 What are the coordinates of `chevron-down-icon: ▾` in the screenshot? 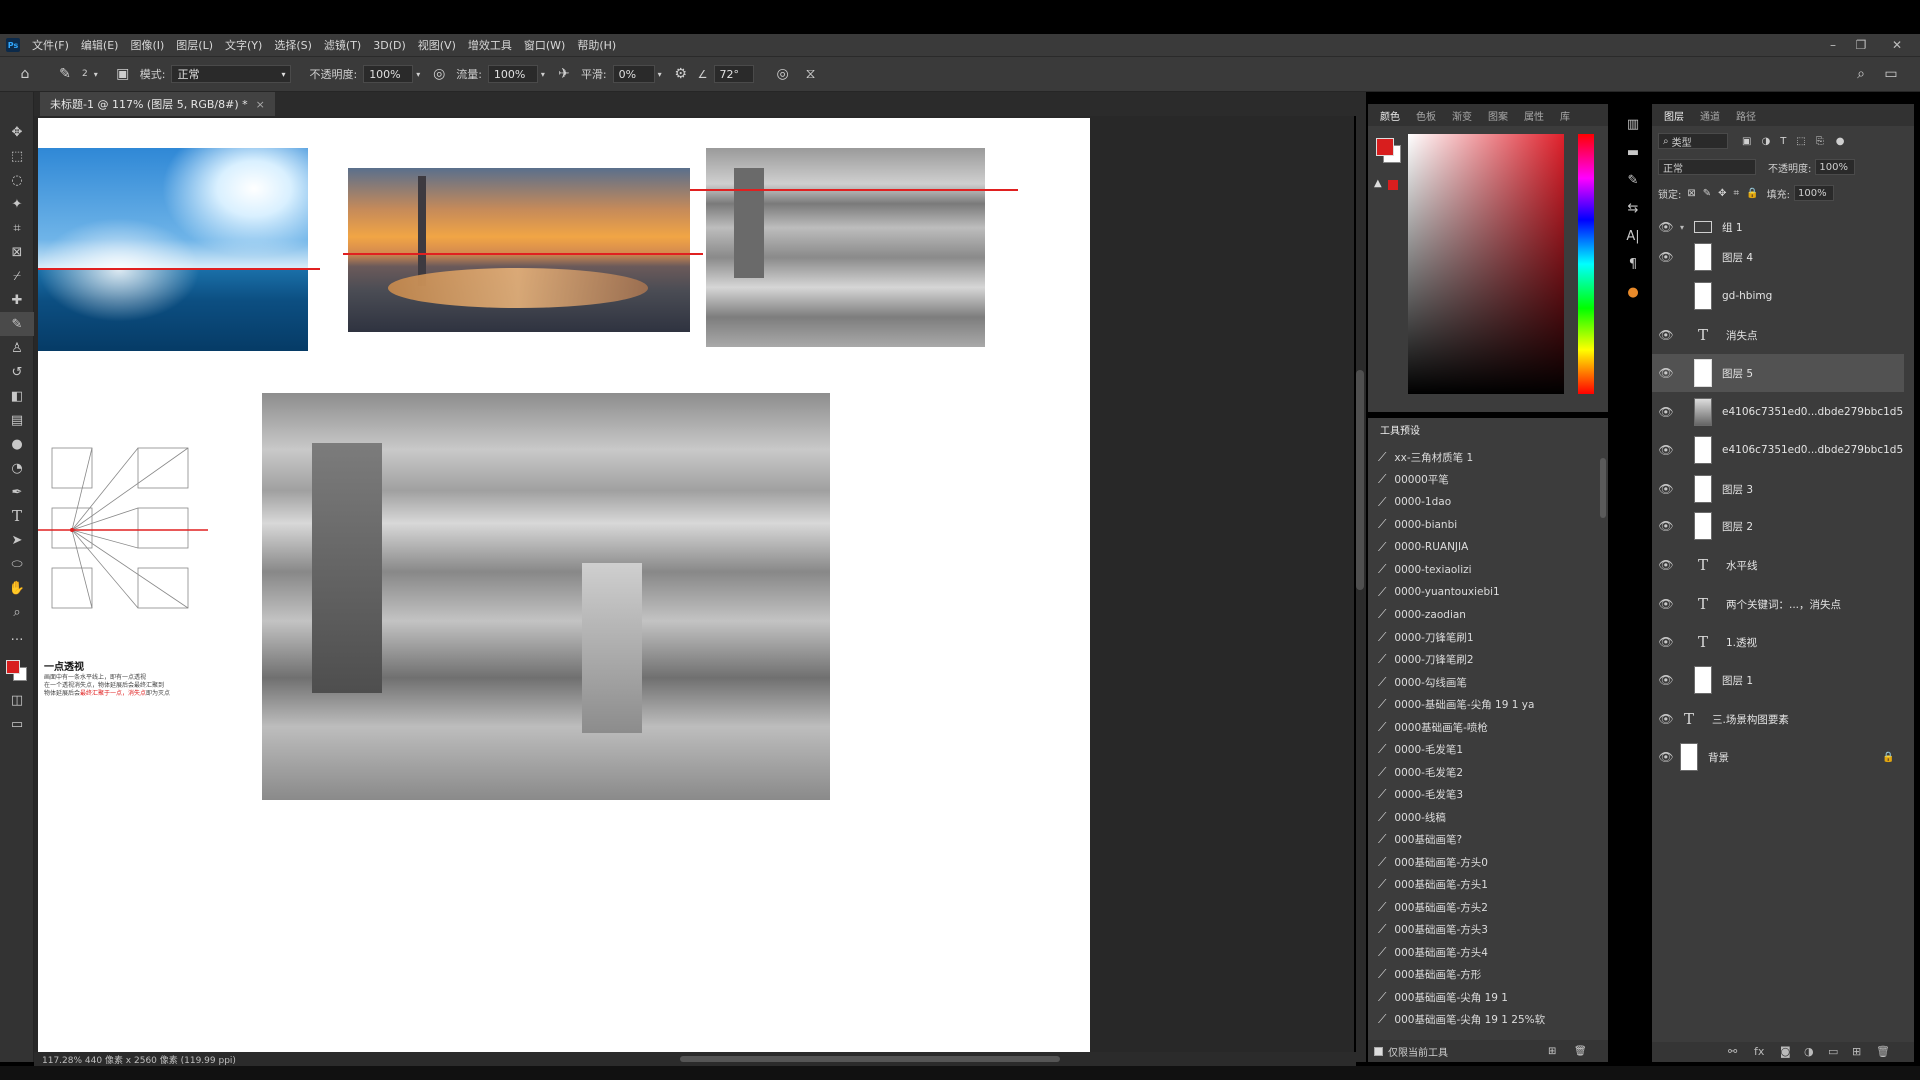 It's located at (418, 74).